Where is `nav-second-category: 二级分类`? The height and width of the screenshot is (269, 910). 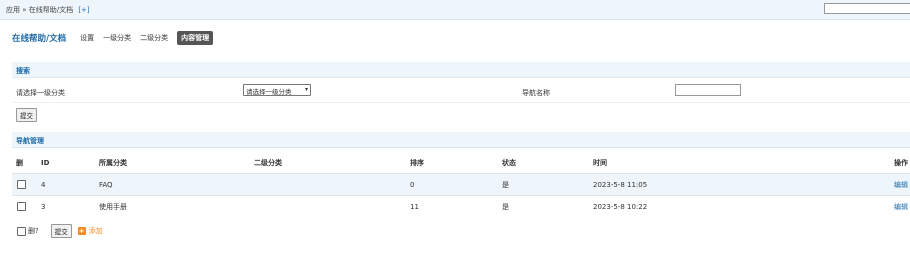
nav-second-category: 二级分类 is located at coordinates (154, 38).